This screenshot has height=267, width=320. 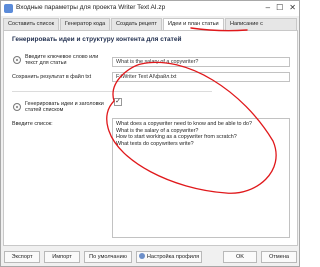 What do you see at coordinates (141, 256) in the screenshot?
I see `settings-gear-icon` at bounding box center [141, 256].